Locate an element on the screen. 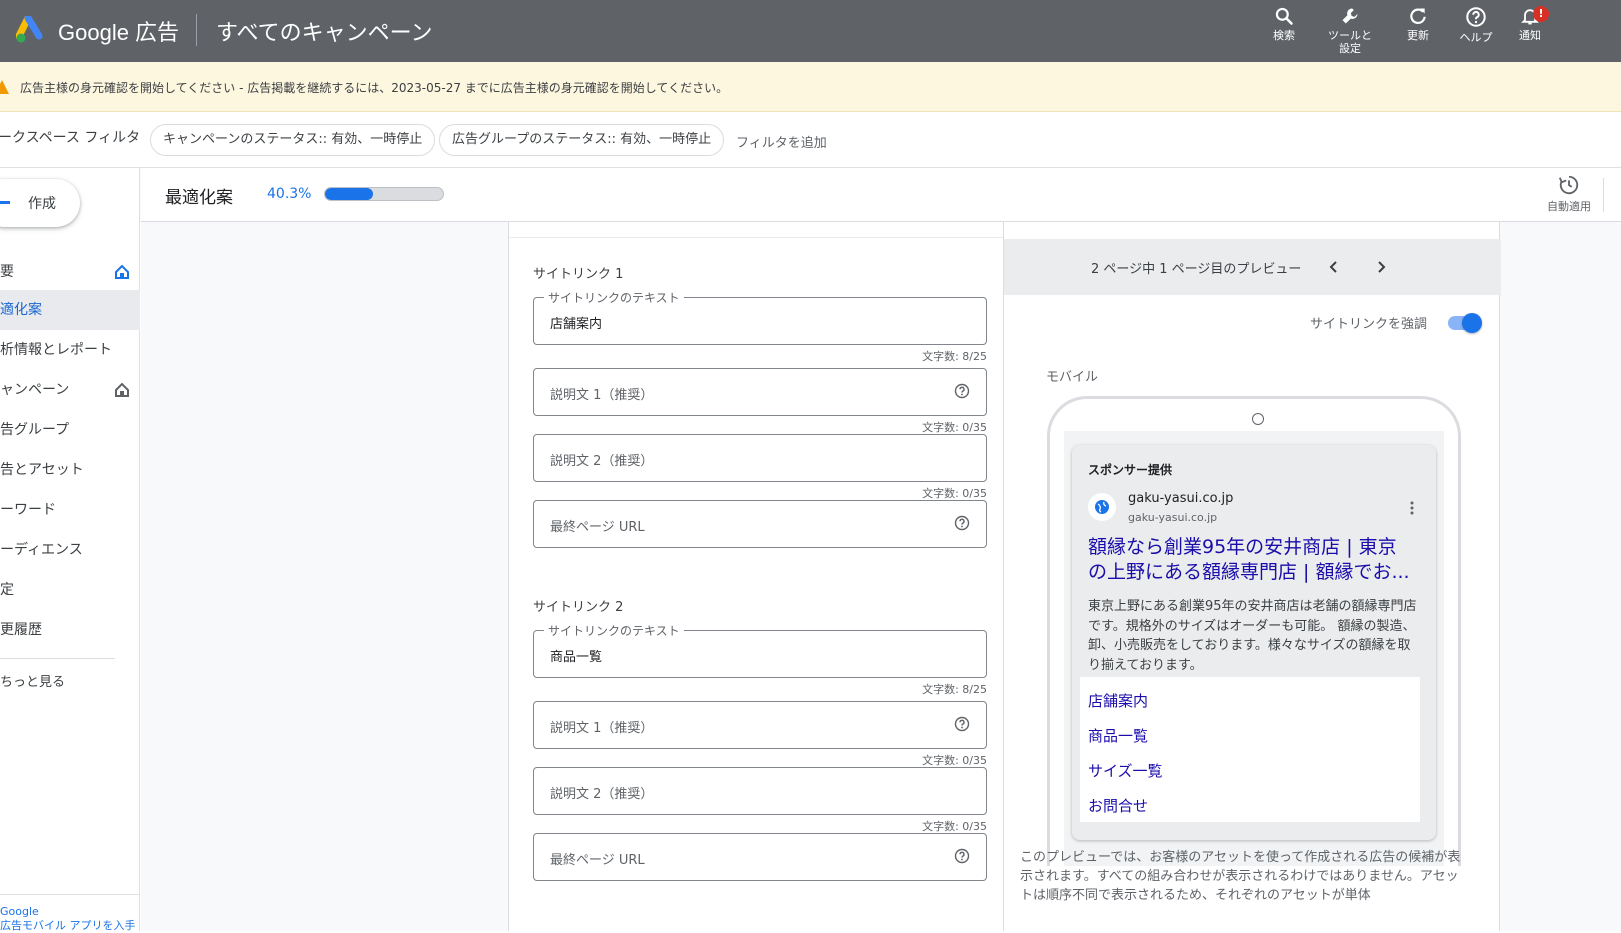 The width and height of the screenshot is (1621, 933). sidebar-item-campaigns: ャンペーン is located at coordinates (70, 390).